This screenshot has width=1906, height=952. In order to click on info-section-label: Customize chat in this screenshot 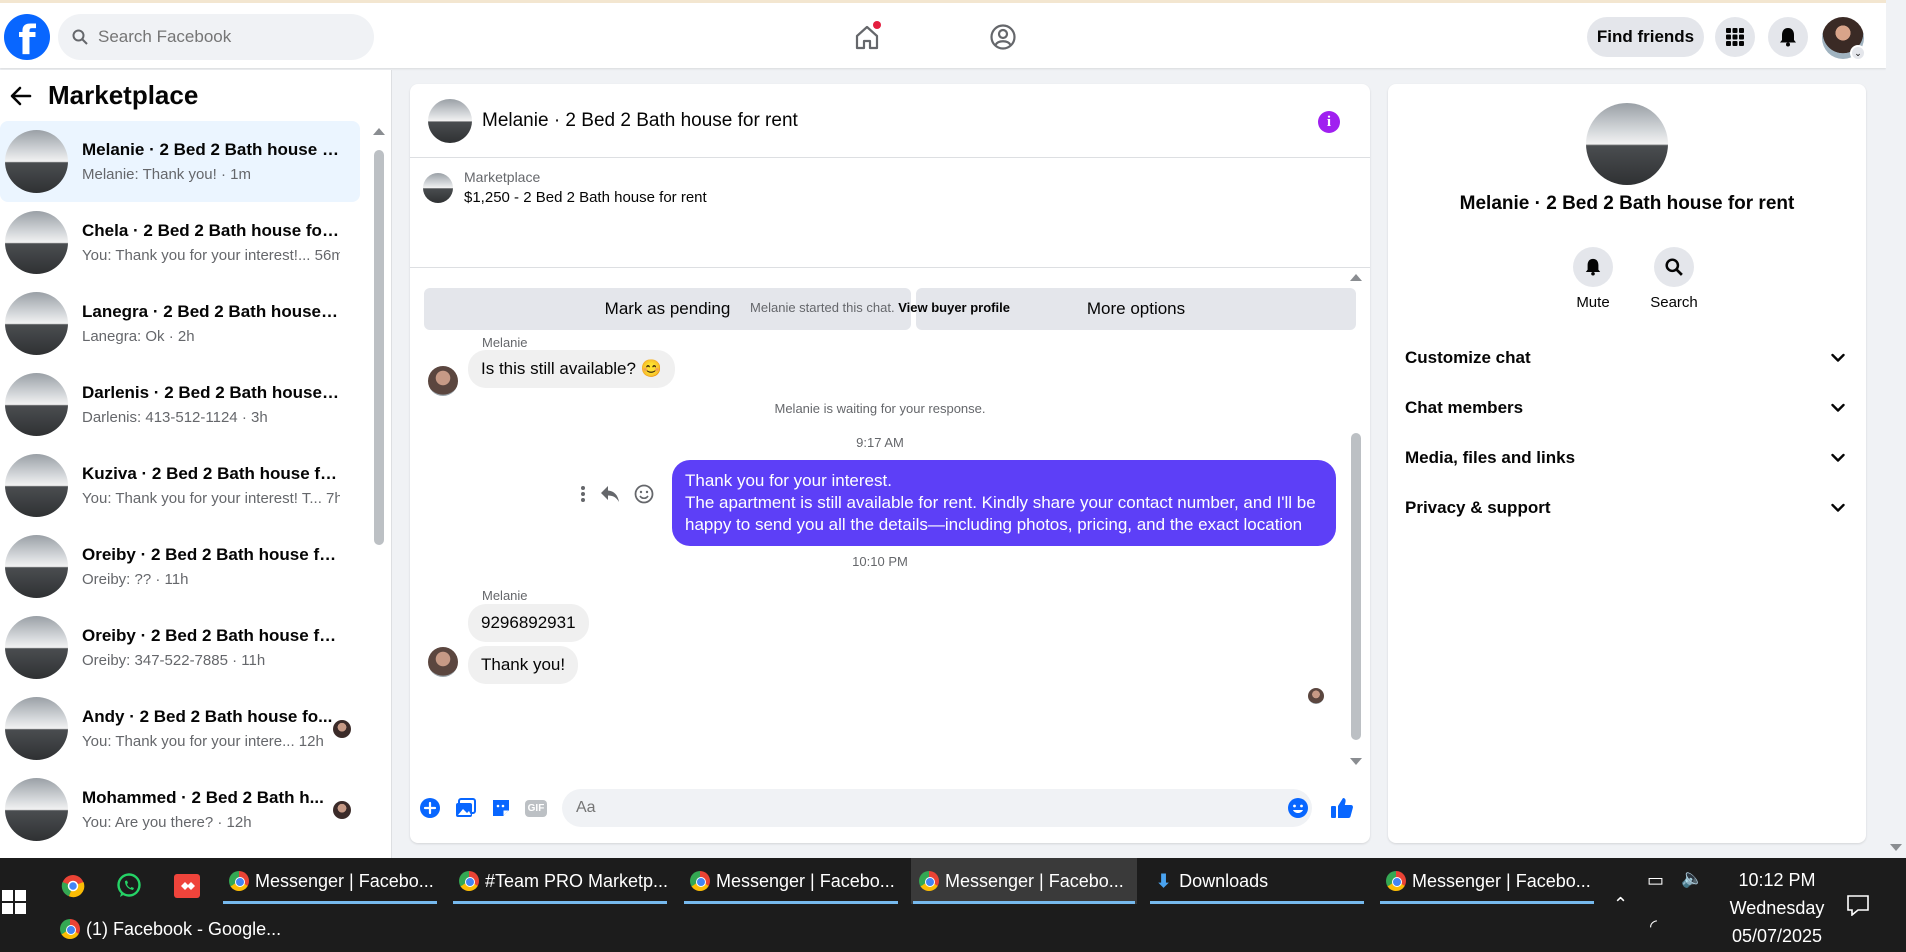, I will do `click(1468, 357)`.